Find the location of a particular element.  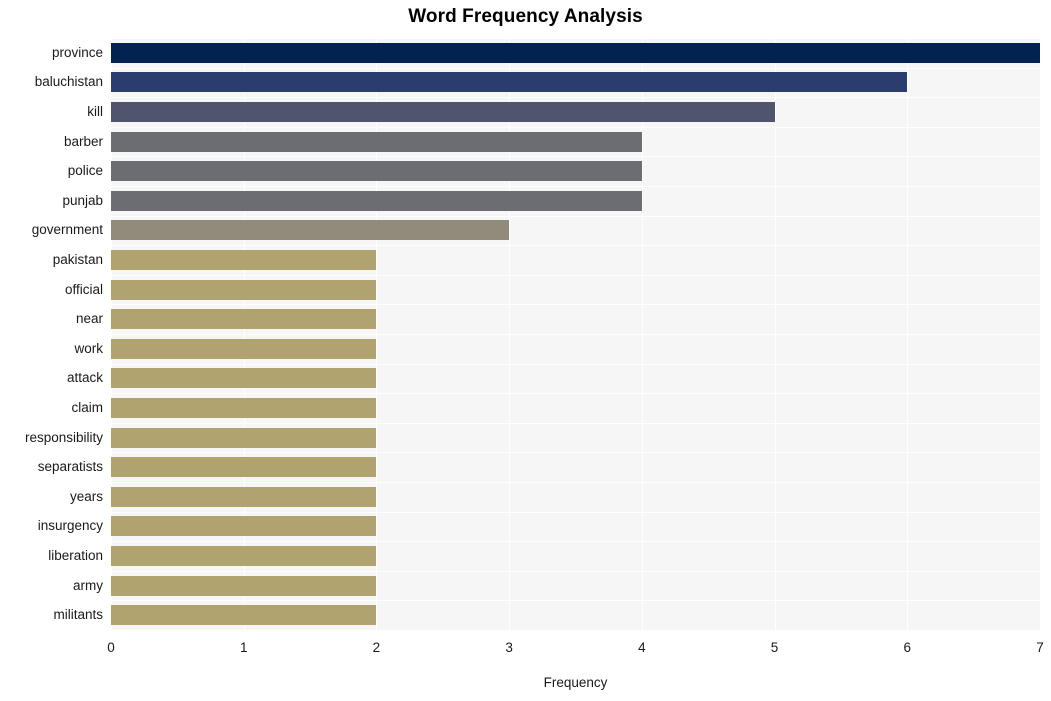

x-axis-title: Frequency is located at coordinates (575, 682).